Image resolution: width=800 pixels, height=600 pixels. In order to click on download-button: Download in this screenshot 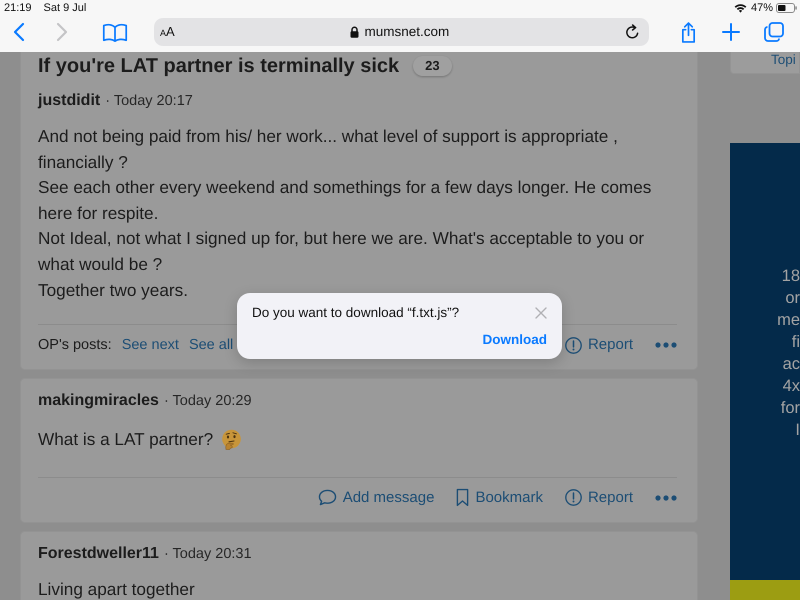, I will do `click(514, 339)`.